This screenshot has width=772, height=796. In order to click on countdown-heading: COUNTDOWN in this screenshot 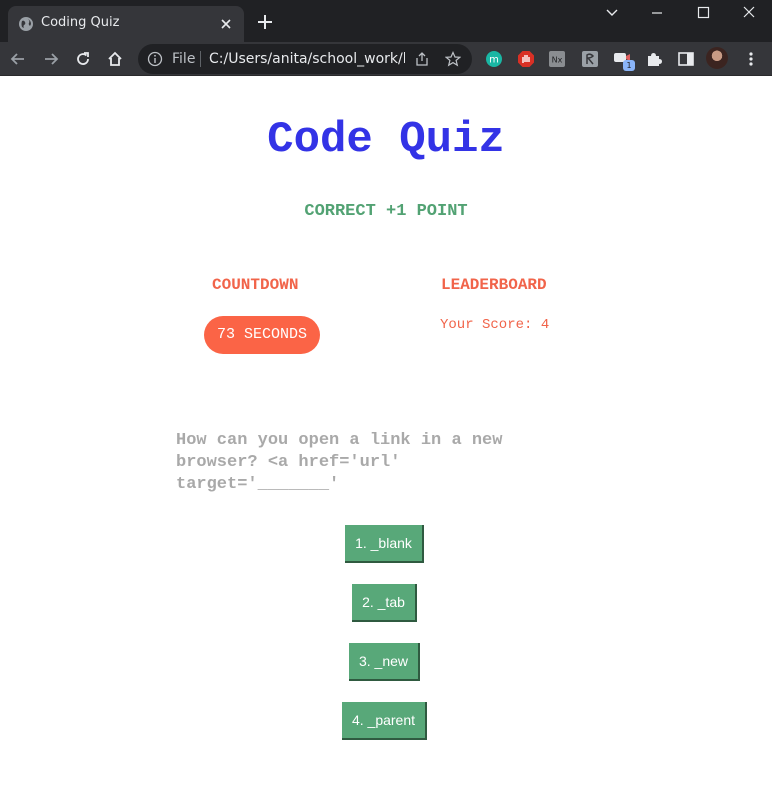, I will do `click(255, 285)`.